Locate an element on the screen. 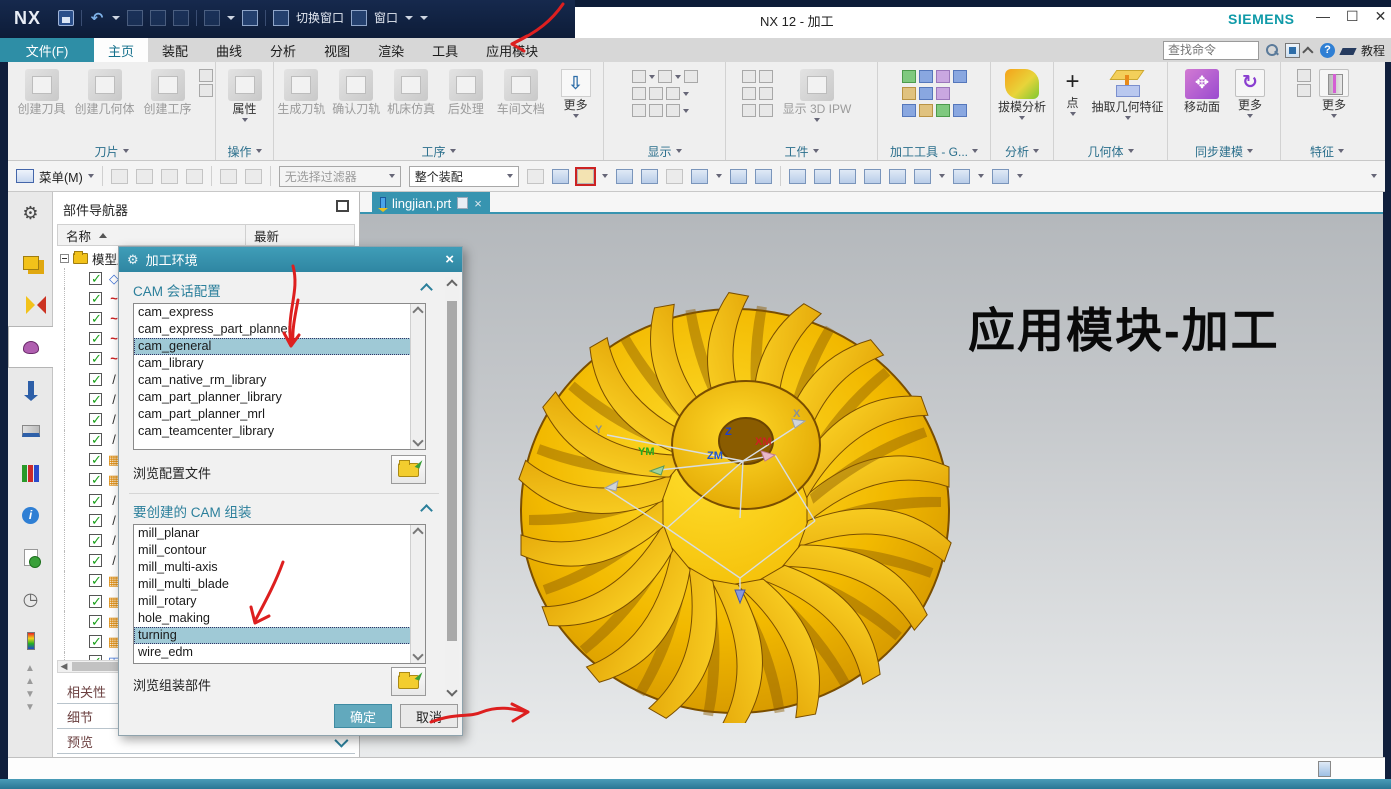 This screenshot has width=1391, height=789. menu-tab: 装配 is located at coordinates (175, 50).